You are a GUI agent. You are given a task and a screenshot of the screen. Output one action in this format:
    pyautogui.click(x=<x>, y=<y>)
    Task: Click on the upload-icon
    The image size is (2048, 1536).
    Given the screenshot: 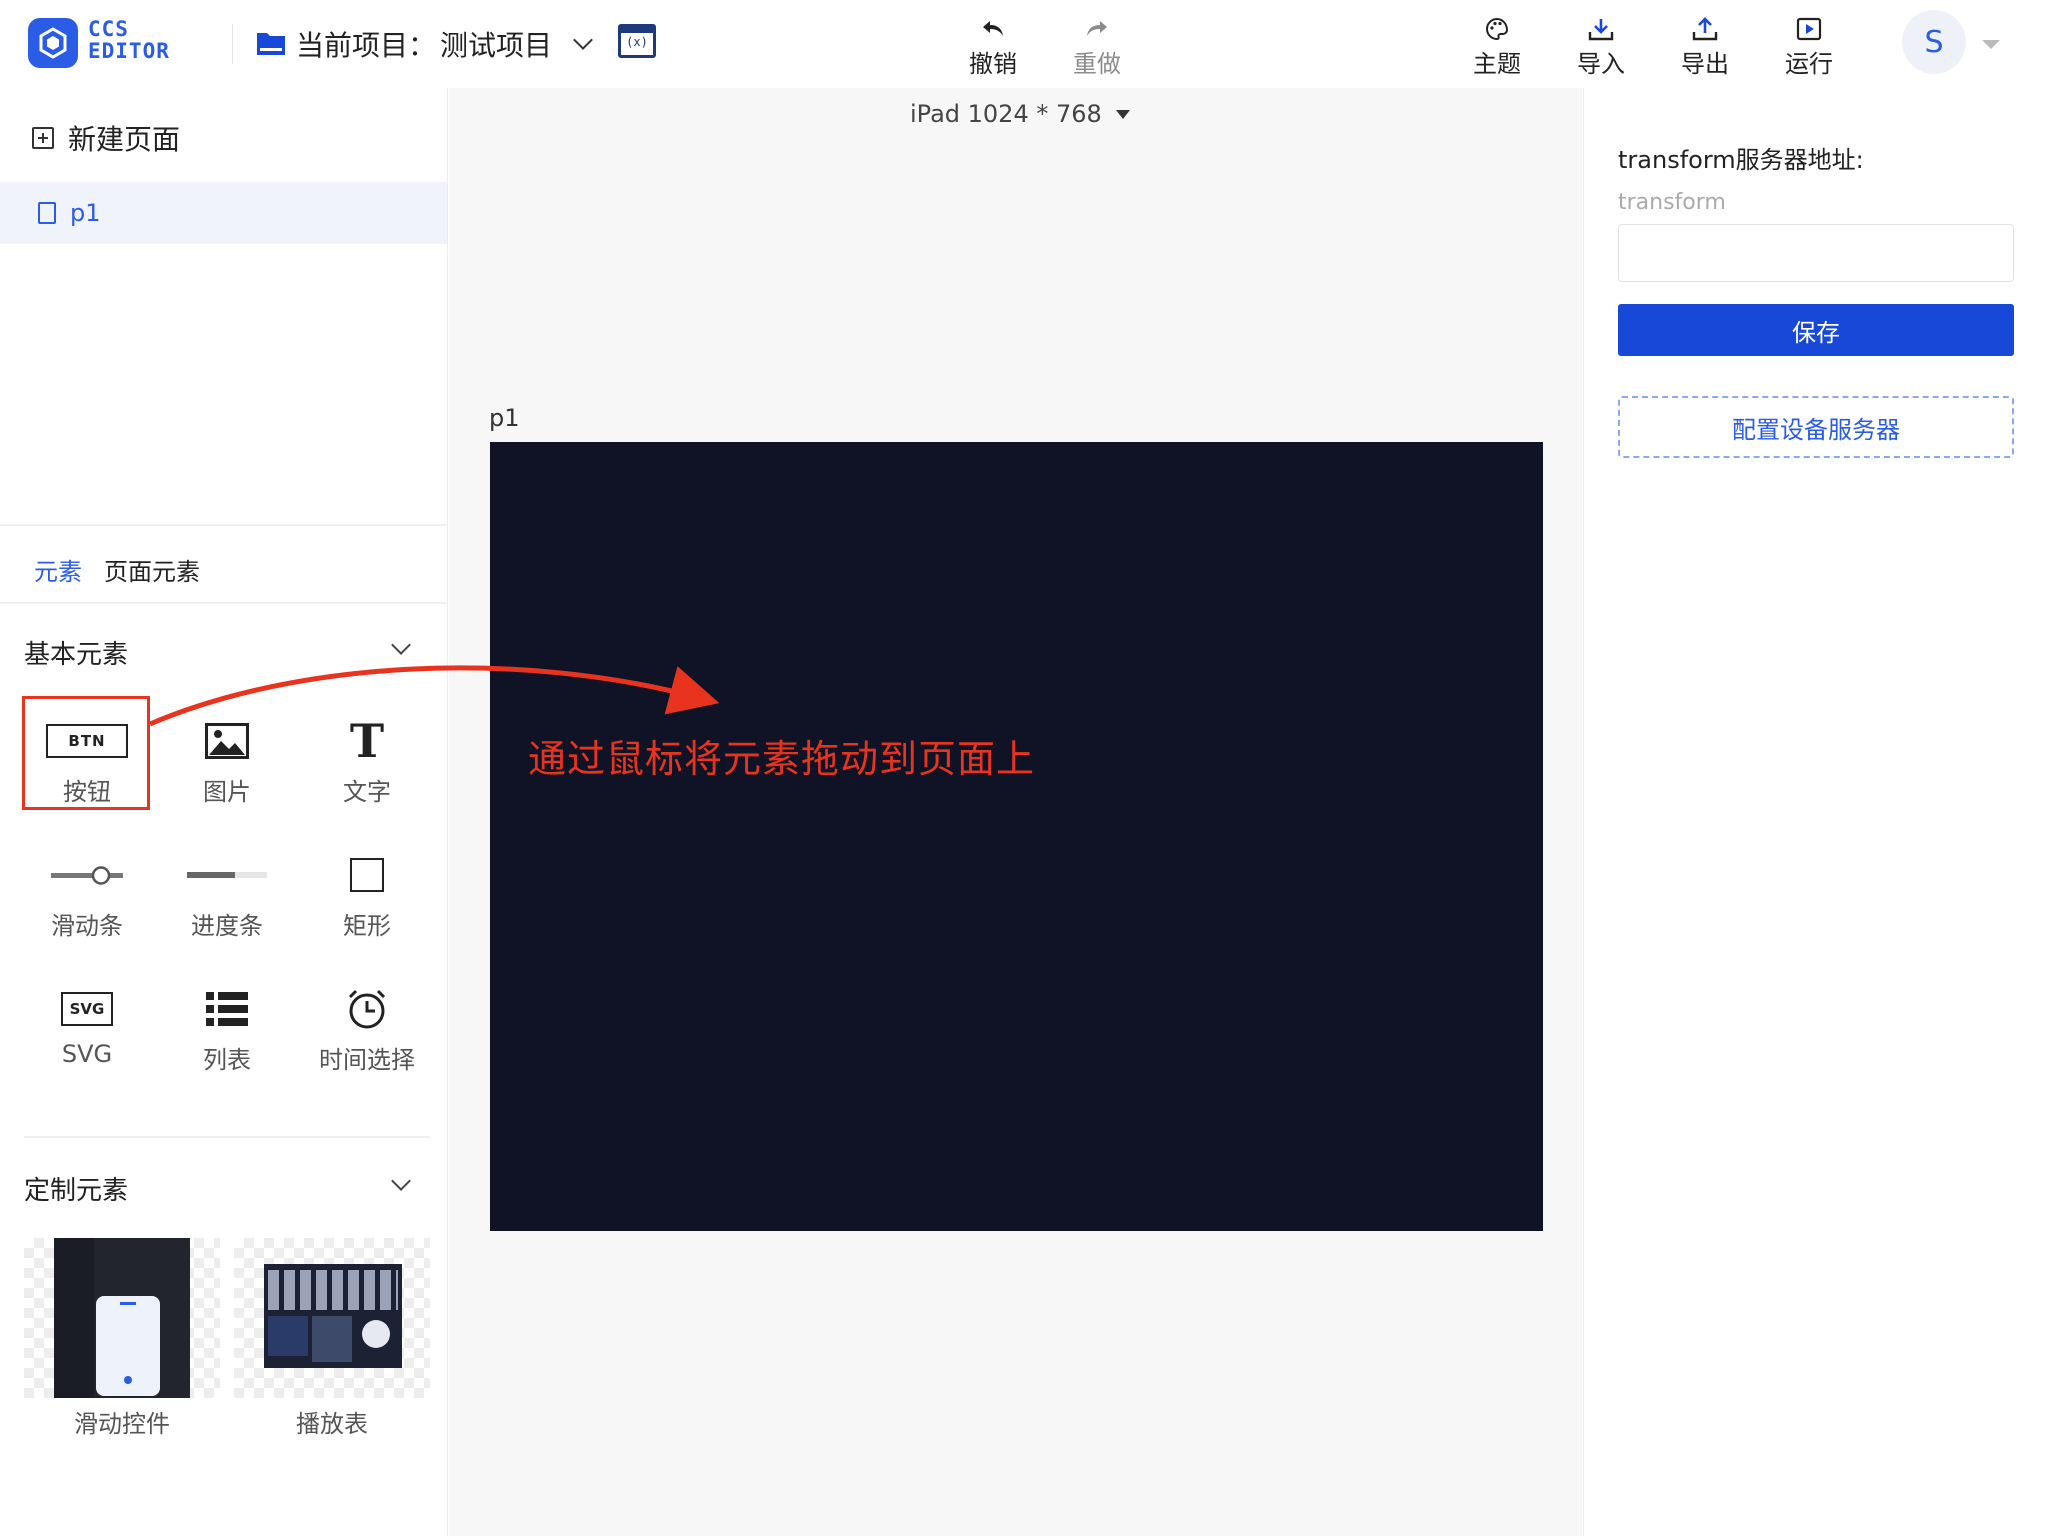 What is the action you would take?
    pyautogui.click(x=1705, y=29)
    